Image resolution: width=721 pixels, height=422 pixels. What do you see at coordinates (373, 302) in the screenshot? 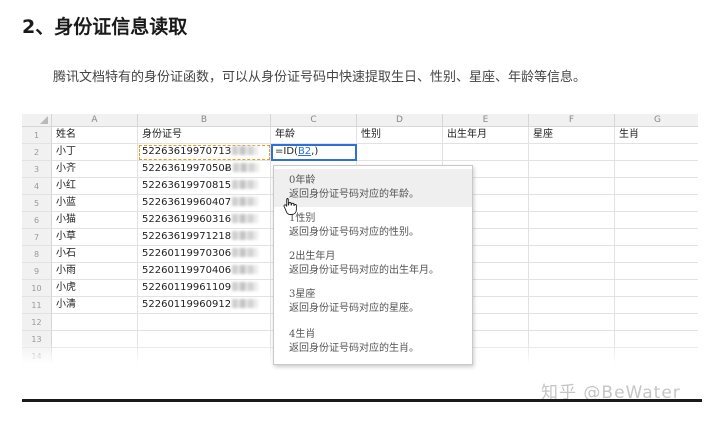
I see `suggestion-item: 3星座返回身份证号码对应的星座。` at bounding box center [373, 302].